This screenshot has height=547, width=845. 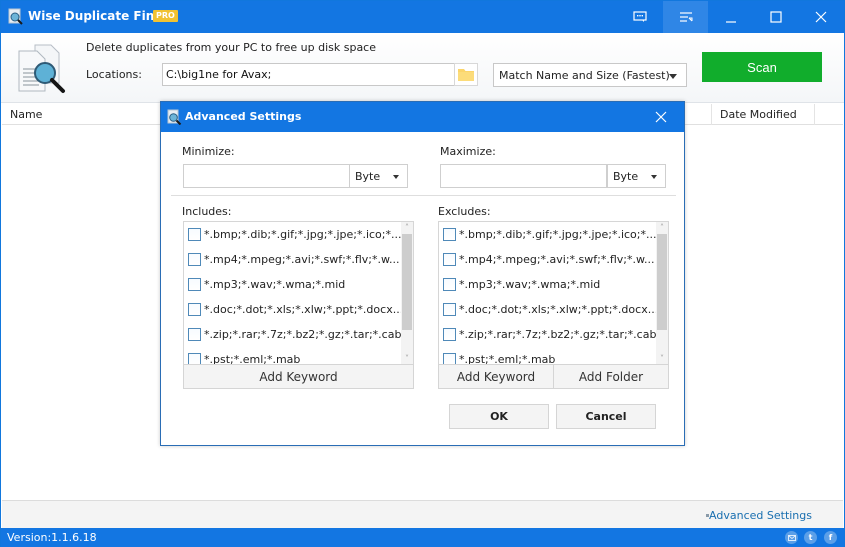 What do you see at coordinates (422, 514) in the screenshot?
I see `footer-bar: Advanced Settings` at bounding box center [422, 514].